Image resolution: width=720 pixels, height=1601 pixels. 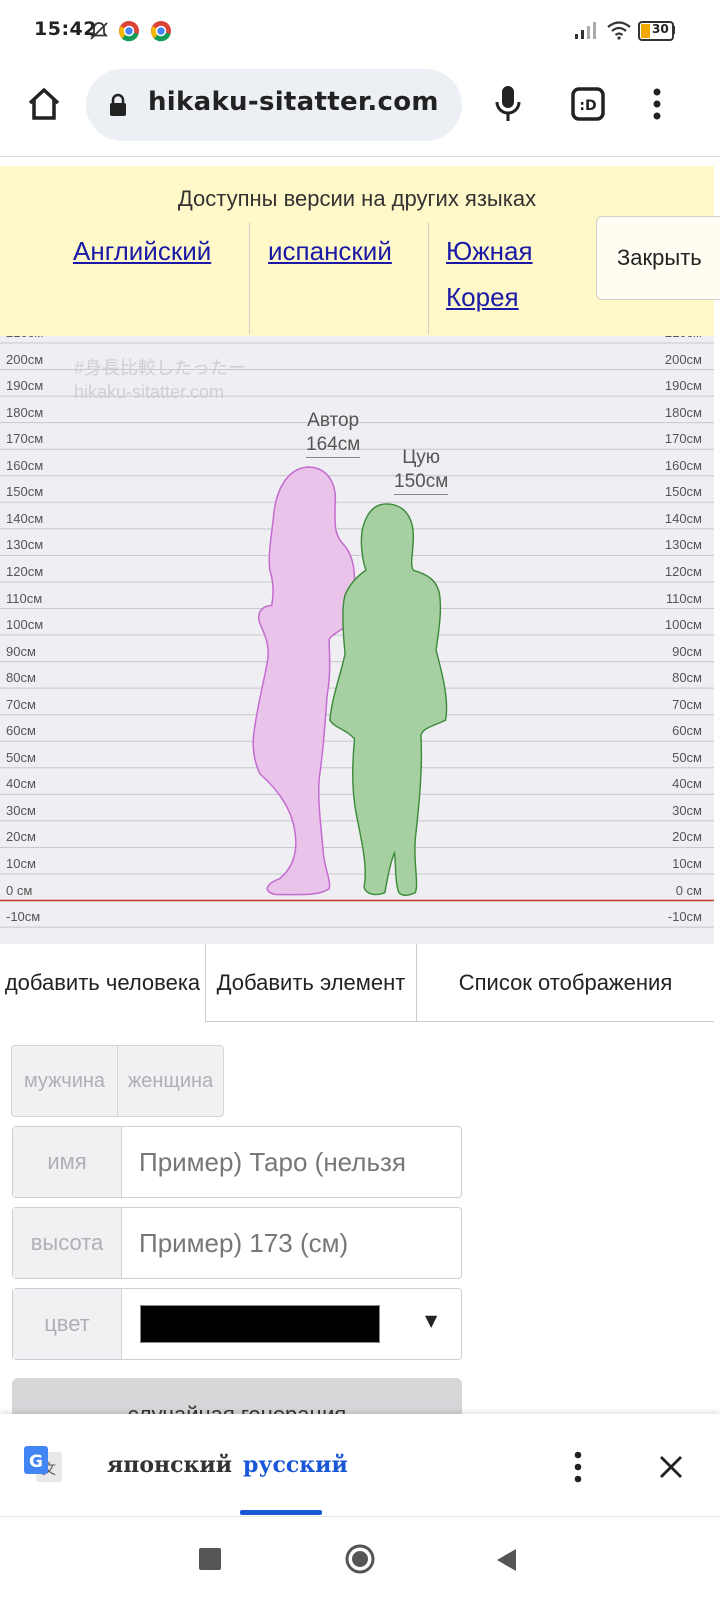 I want to click on battery-icon: 30, so click(x=656, y=31).